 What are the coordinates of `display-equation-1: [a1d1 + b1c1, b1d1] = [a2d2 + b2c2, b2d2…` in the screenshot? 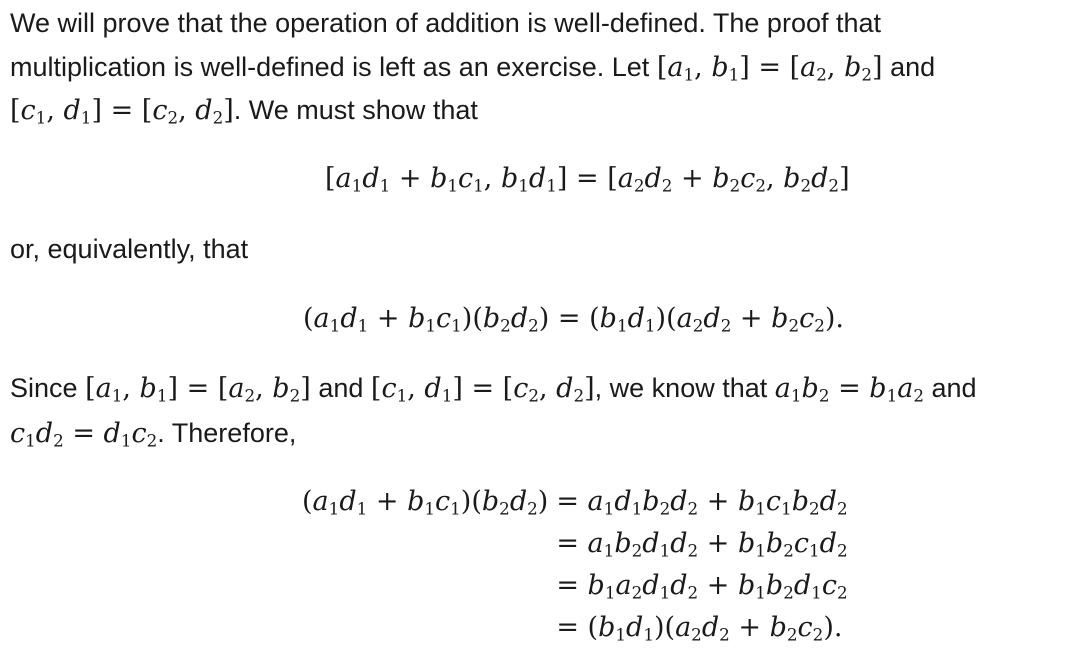 It's located at (587, 179).